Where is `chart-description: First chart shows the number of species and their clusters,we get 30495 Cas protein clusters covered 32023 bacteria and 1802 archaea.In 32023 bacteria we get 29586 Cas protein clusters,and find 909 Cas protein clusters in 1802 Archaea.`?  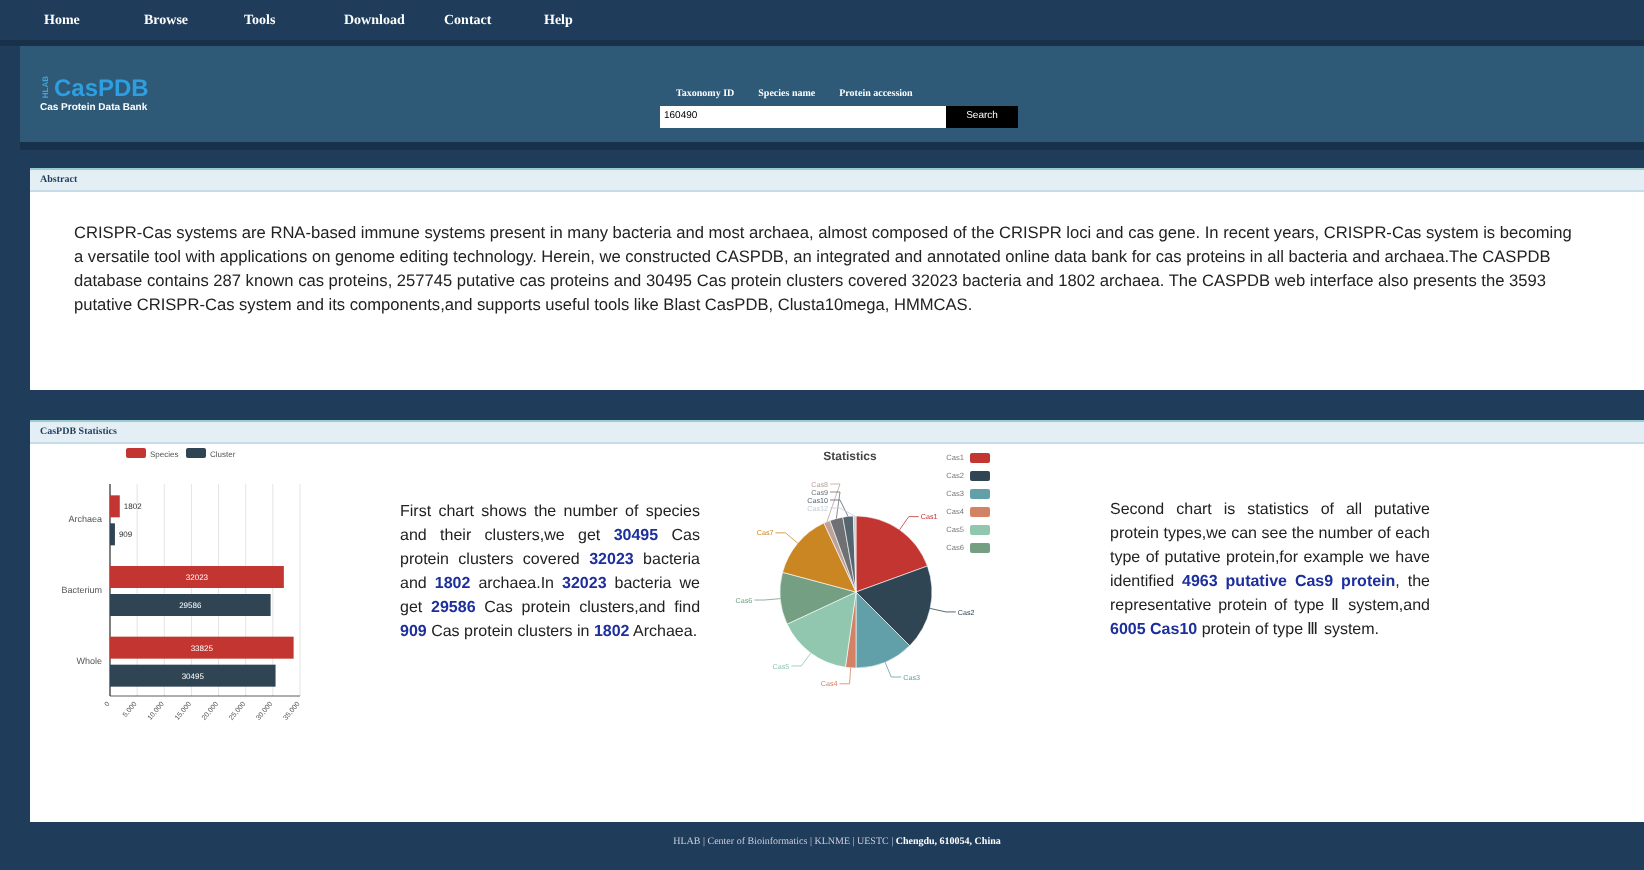 chart-description: First chart shows the number of species and their clusters,we get 30495 Cas protein clusters covered 32023 bacteria and 1802 archaea.In 32023 bacteria we get 29586 Cas protein clusters,and find 909 Cas protein clusters in 1802 Archaea. is located at coordinates (550, 572).